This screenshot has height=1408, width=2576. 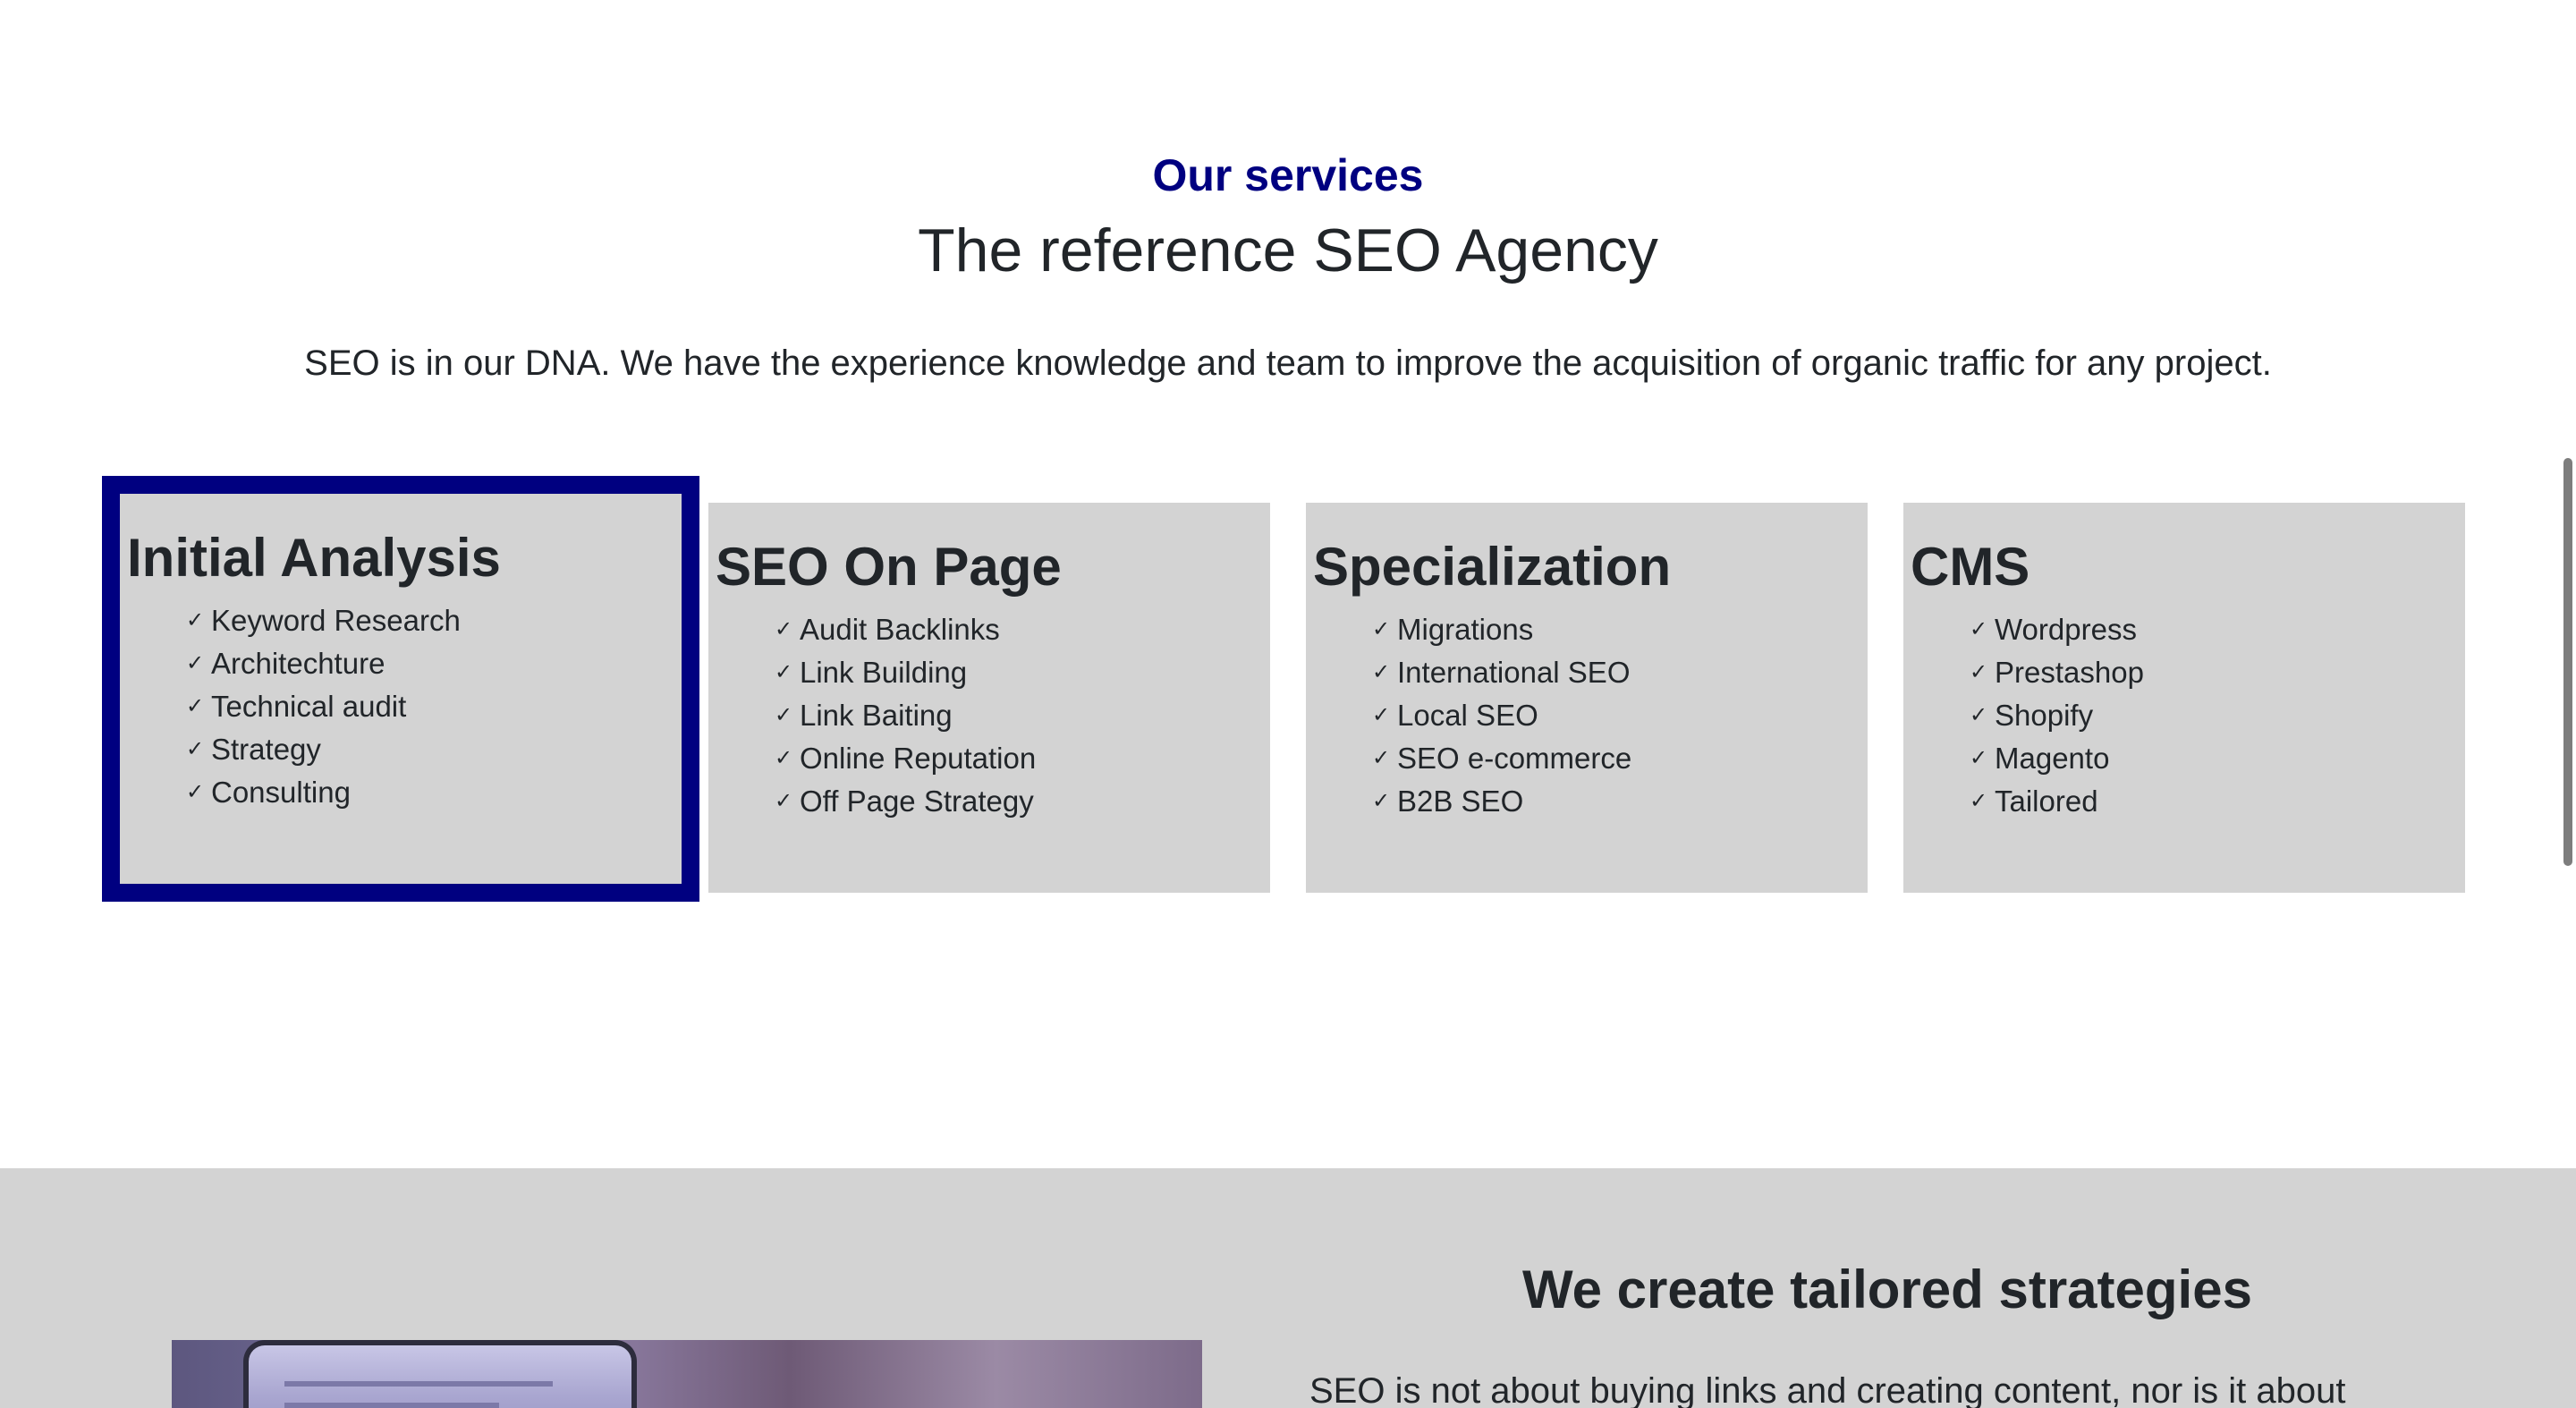 I want to click on laptop-photo, so click(x=687, y=1374).